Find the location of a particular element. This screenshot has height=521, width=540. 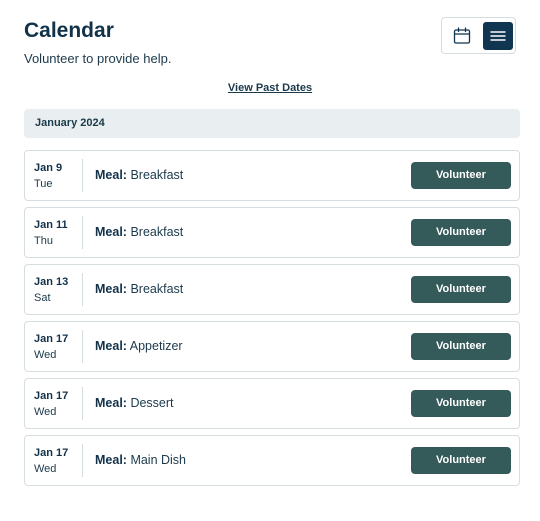

event-row: Jan 13 Sat Meal: Breakfast Volunteer is located at coordinates (272, 289).